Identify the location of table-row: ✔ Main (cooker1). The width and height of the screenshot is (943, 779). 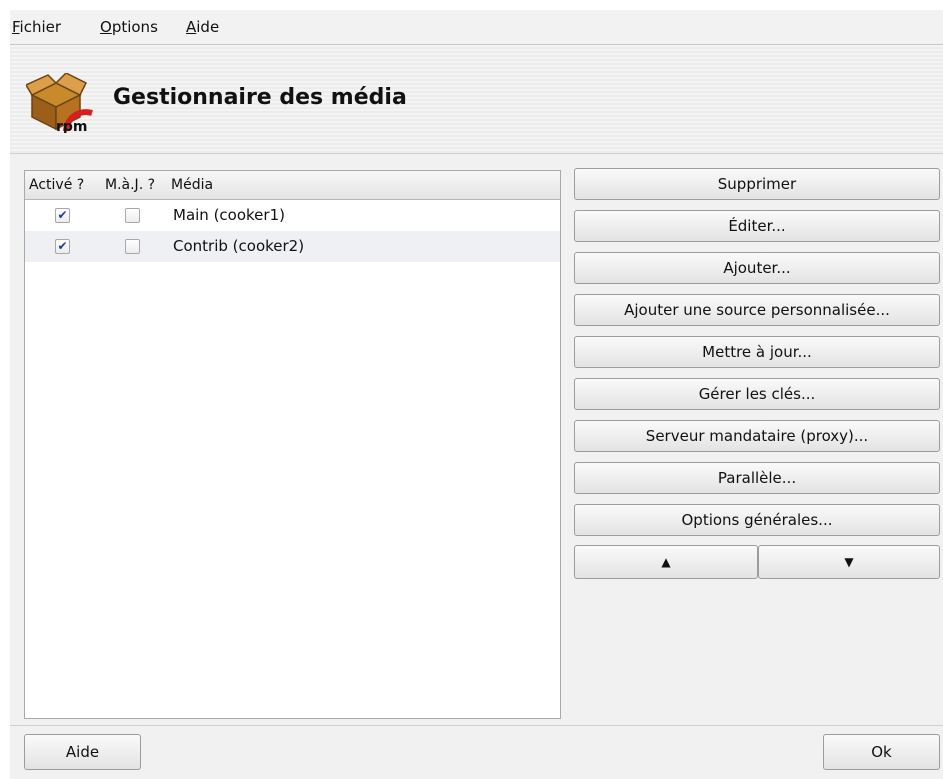
(292, 215).